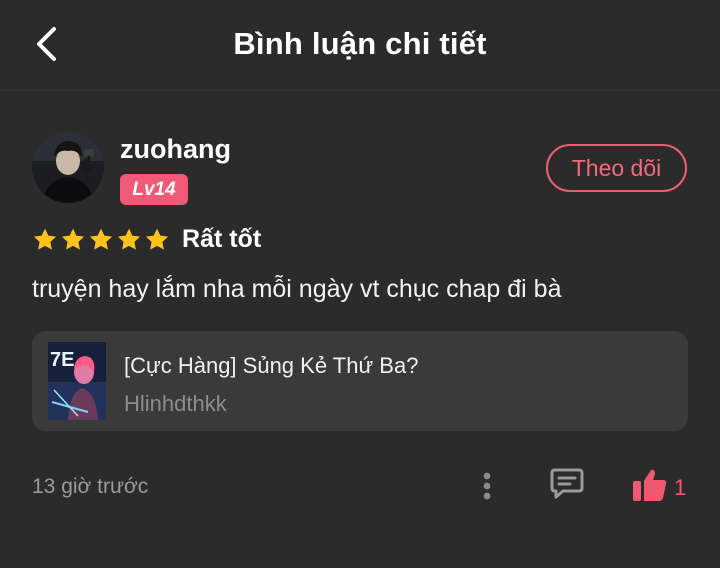  I want to click on story-author: Hlinhdthkk, so click(175, 403).